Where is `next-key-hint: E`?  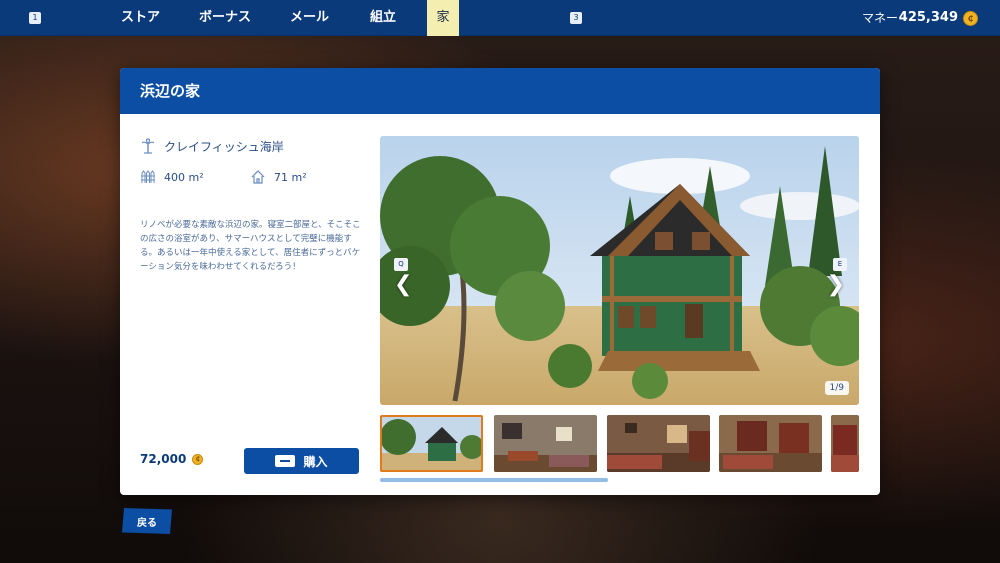
next-key-hint: E is located at coordinates (840, 264).